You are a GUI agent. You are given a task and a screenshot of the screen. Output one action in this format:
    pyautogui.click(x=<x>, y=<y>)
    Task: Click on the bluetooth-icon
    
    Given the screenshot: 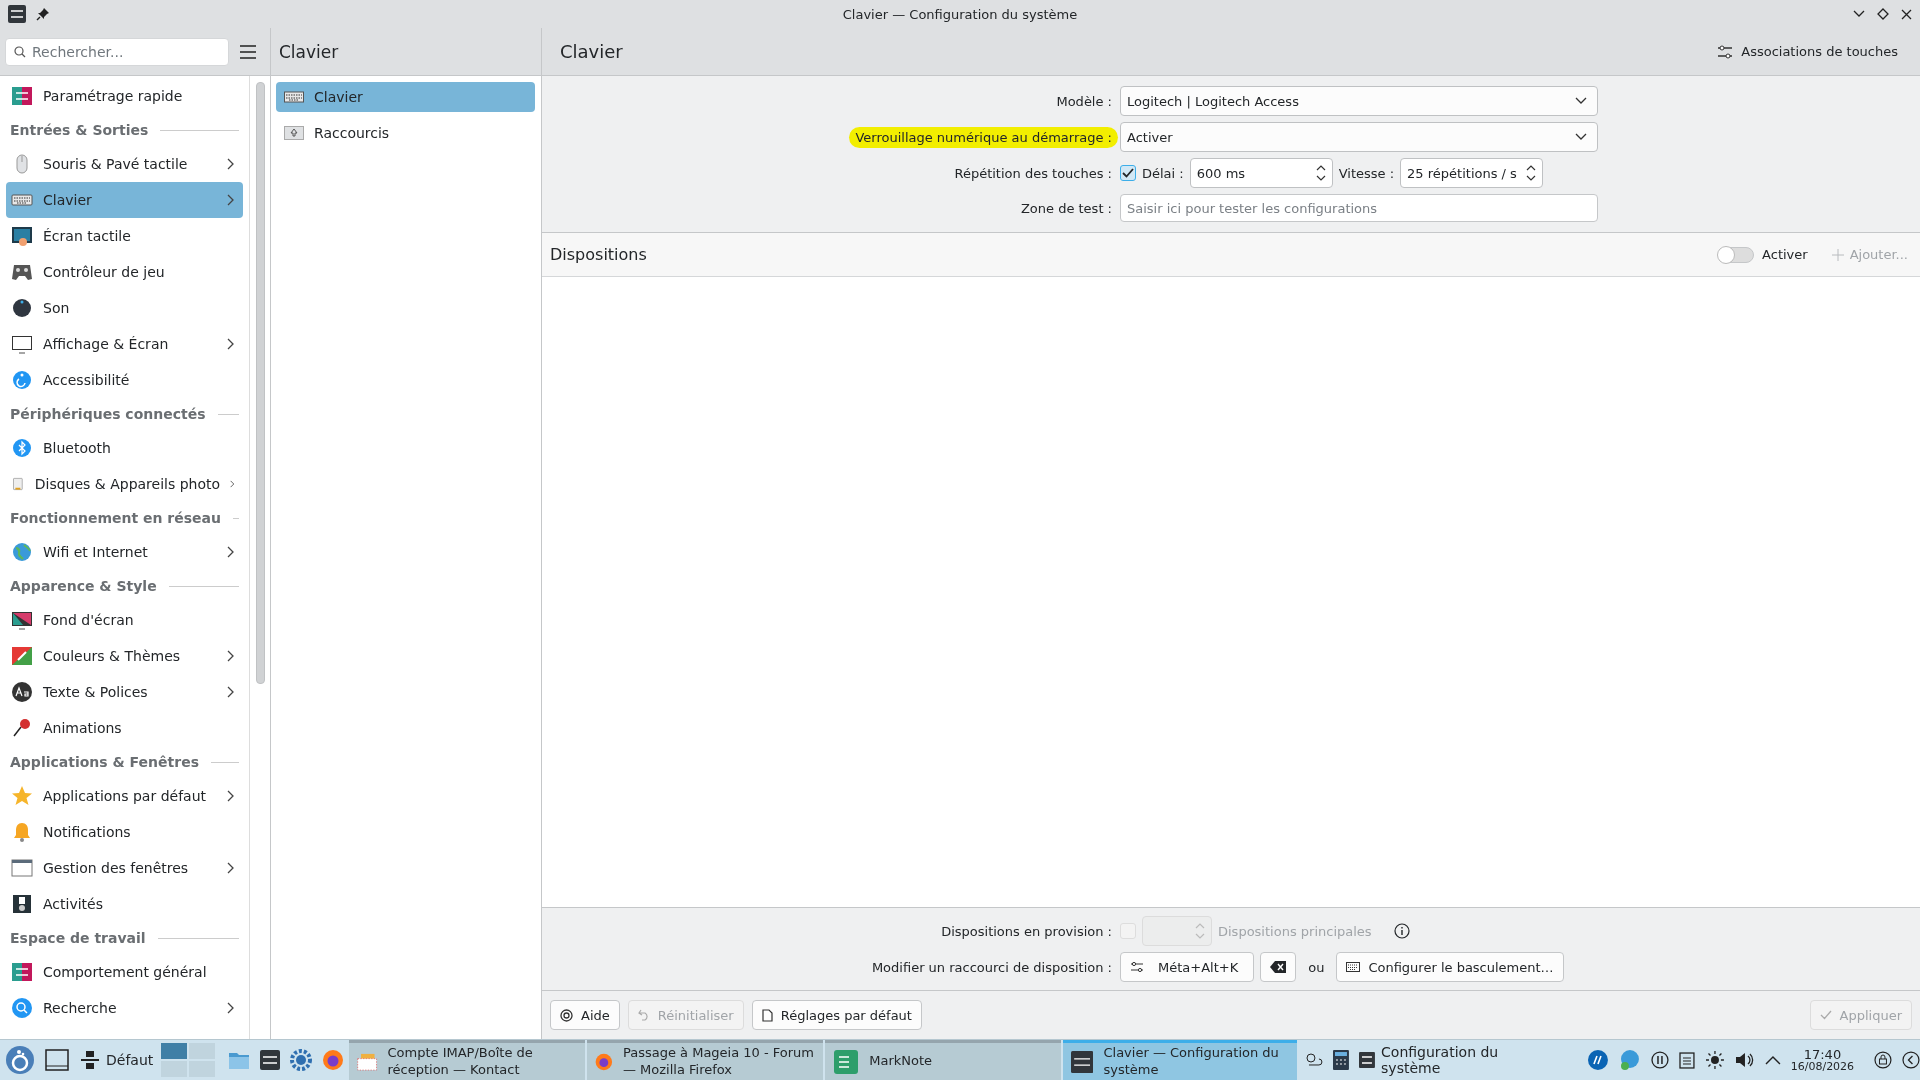 What is the action you would take?
    pyautogui.click(x=22, y=448)
    